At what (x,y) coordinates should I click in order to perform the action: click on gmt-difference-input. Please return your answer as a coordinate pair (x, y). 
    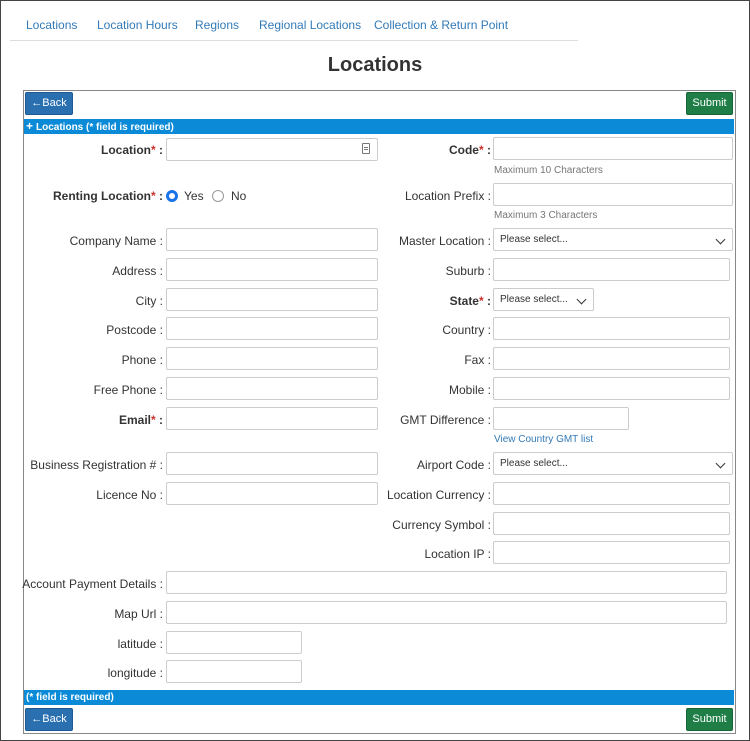
    Looking at the image, I should click on (561, 418).